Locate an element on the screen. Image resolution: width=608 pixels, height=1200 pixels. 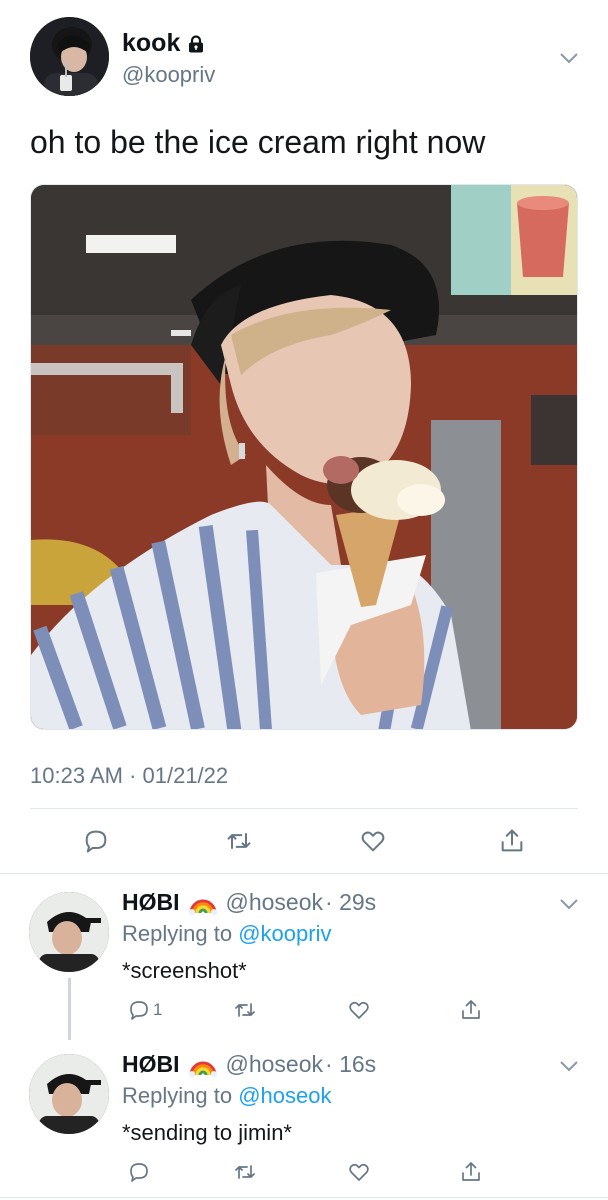
replying-to: Replying to @koopriv is located at coordinates (226, 934).